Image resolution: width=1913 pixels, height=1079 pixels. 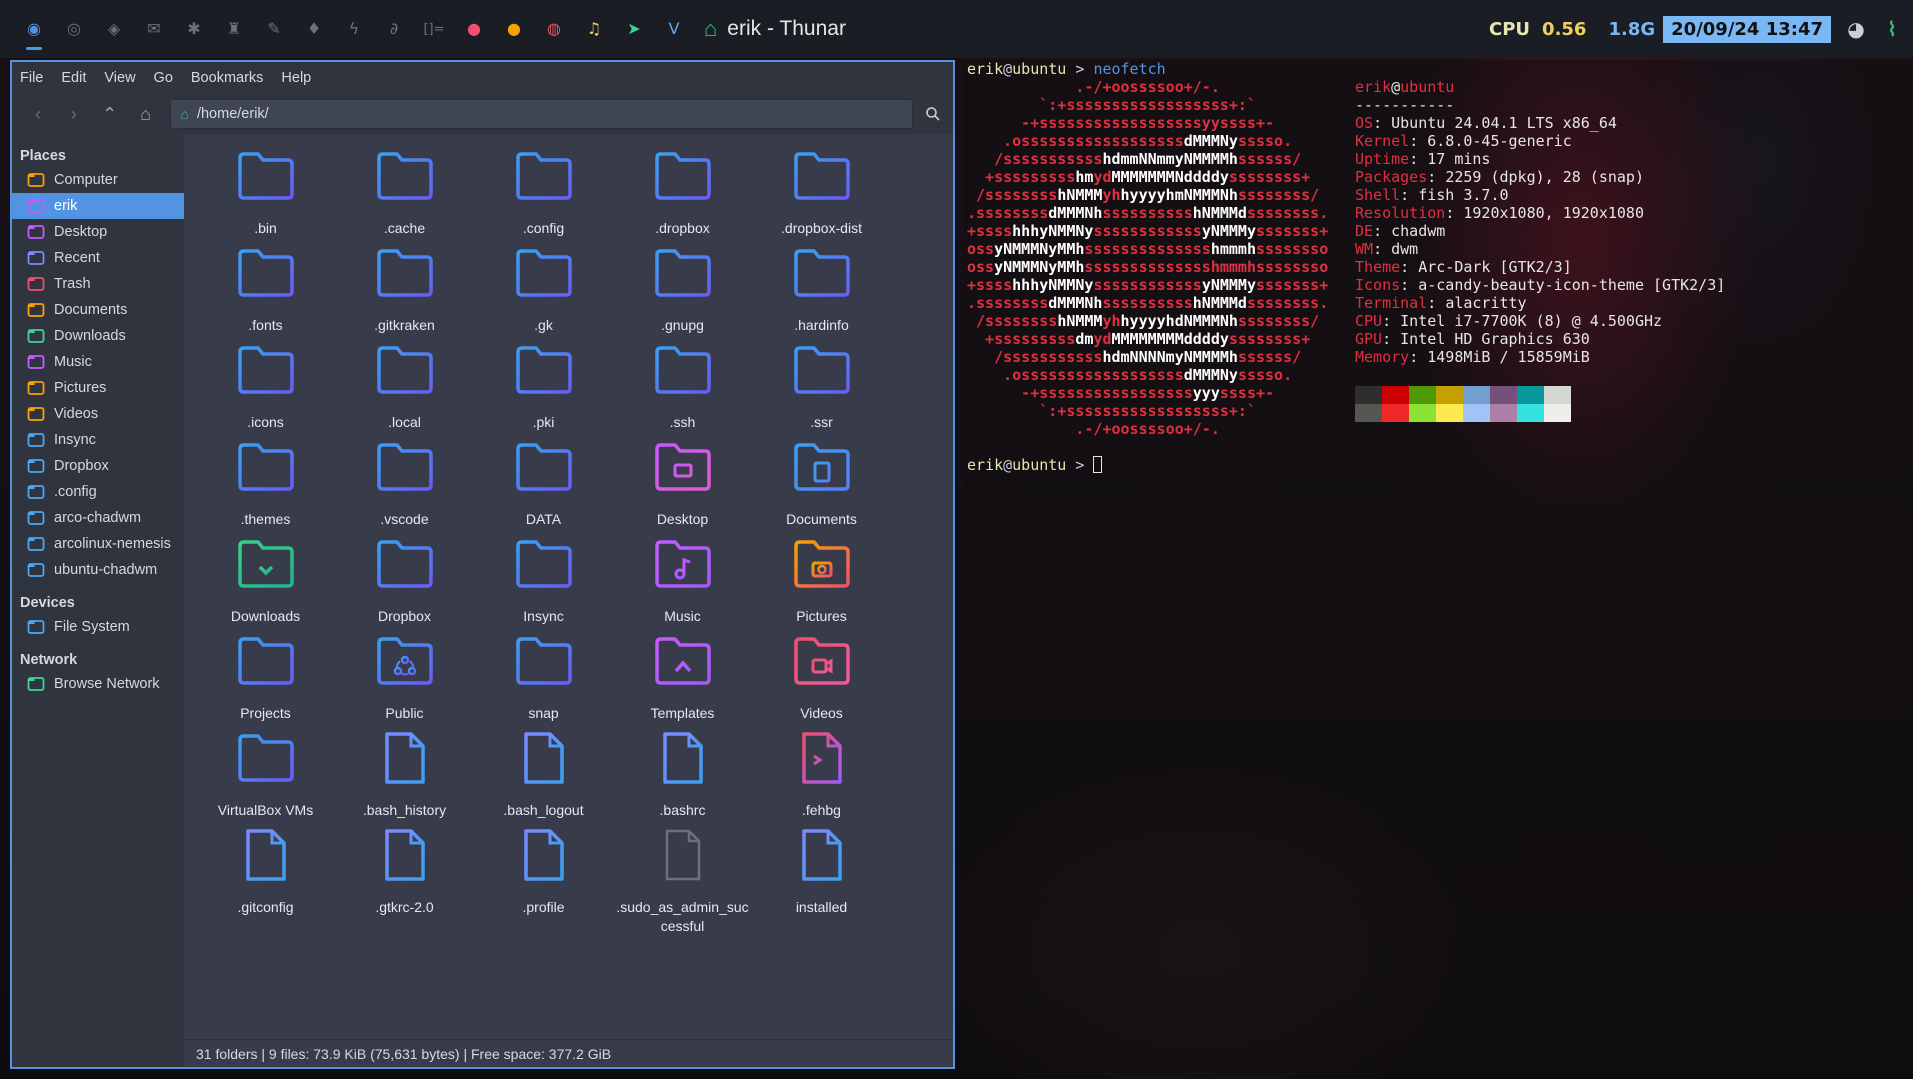 I want to click on folder-item: Insync, so click(x=543, y=580).